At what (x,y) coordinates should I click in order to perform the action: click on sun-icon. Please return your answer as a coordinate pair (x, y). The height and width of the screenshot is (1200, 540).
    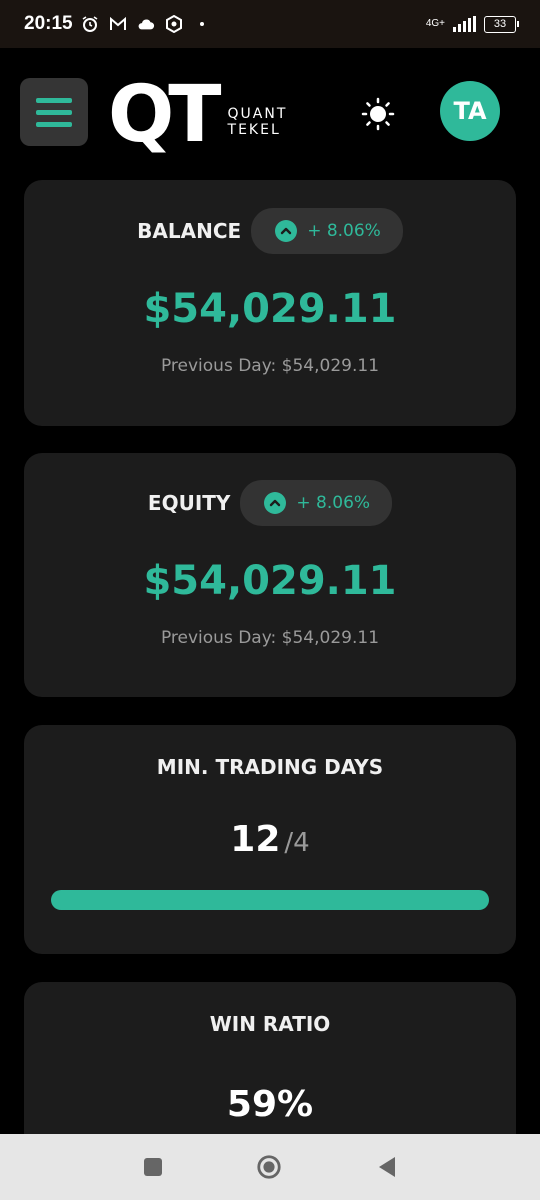
    Looking at the image, I should click on (378, 114).